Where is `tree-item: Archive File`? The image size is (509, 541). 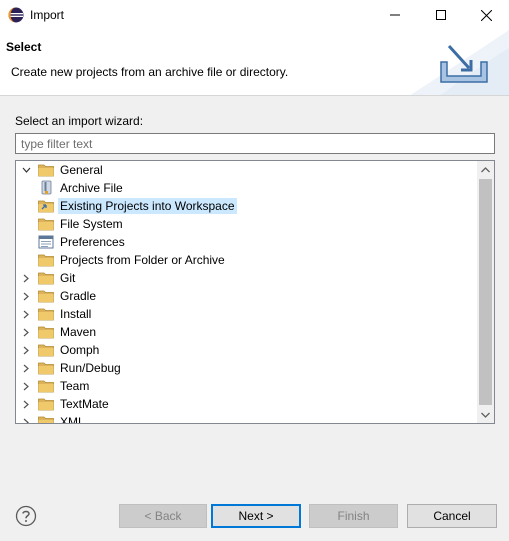 tree-item: Archive File is located at coordinates (81, 188).